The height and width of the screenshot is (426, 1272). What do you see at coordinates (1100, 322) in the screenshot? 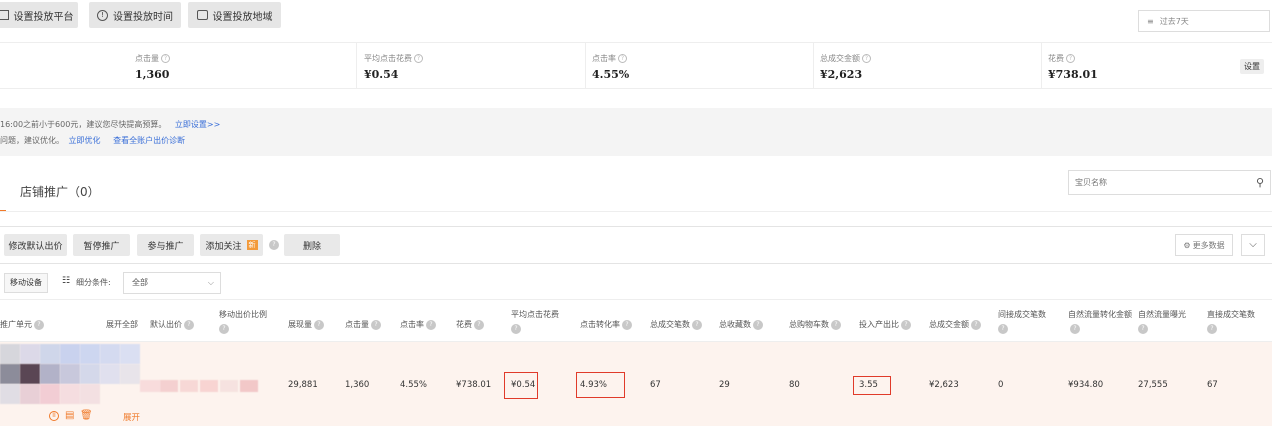
I see `col-natural-conv-amount: 自然流量转化金额?` at bounding box center [1100, 322].